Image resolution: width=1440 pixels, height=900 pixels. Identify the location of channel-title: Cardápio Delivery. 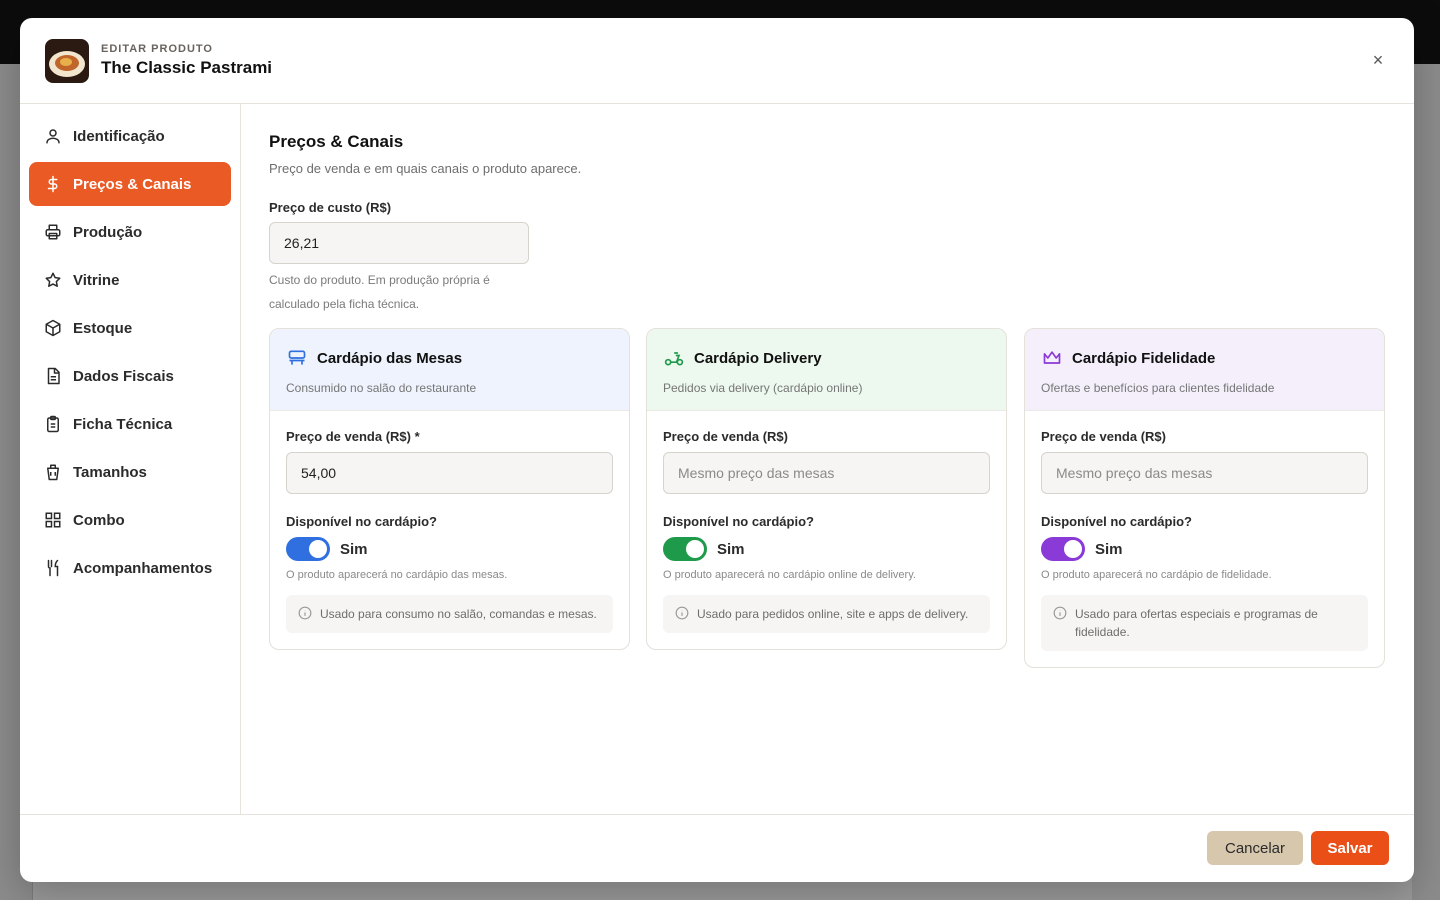
(758, 358).